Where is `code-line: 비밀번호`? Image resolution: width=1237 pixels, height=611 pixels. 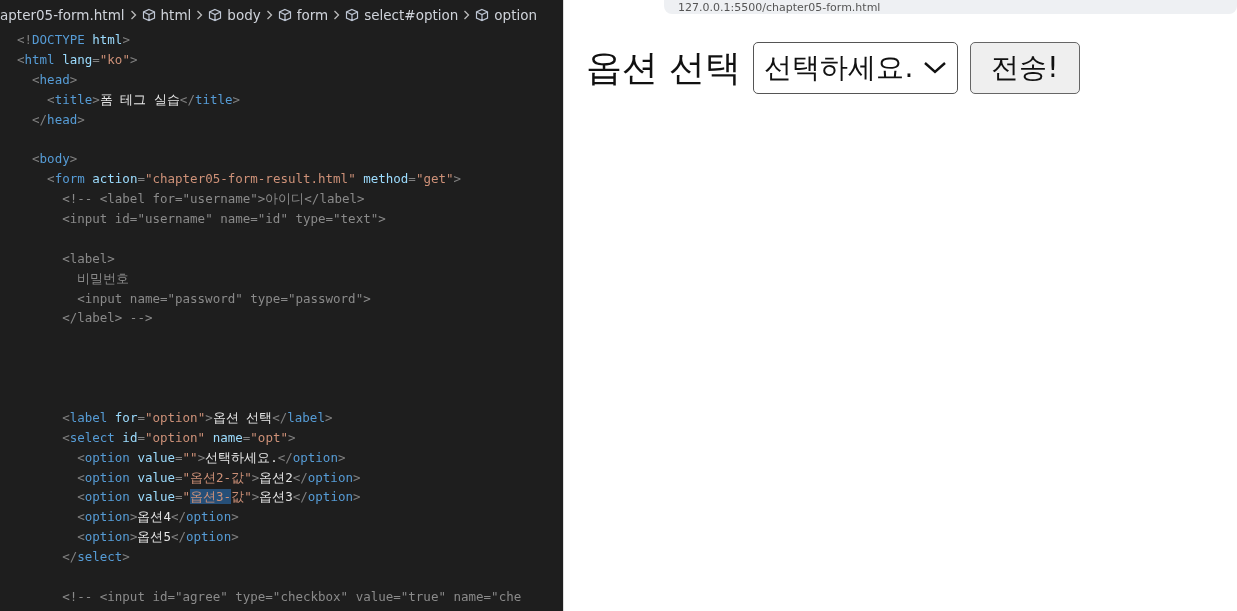
code-line: 비밀번호 is located at coordinates (104, 278).